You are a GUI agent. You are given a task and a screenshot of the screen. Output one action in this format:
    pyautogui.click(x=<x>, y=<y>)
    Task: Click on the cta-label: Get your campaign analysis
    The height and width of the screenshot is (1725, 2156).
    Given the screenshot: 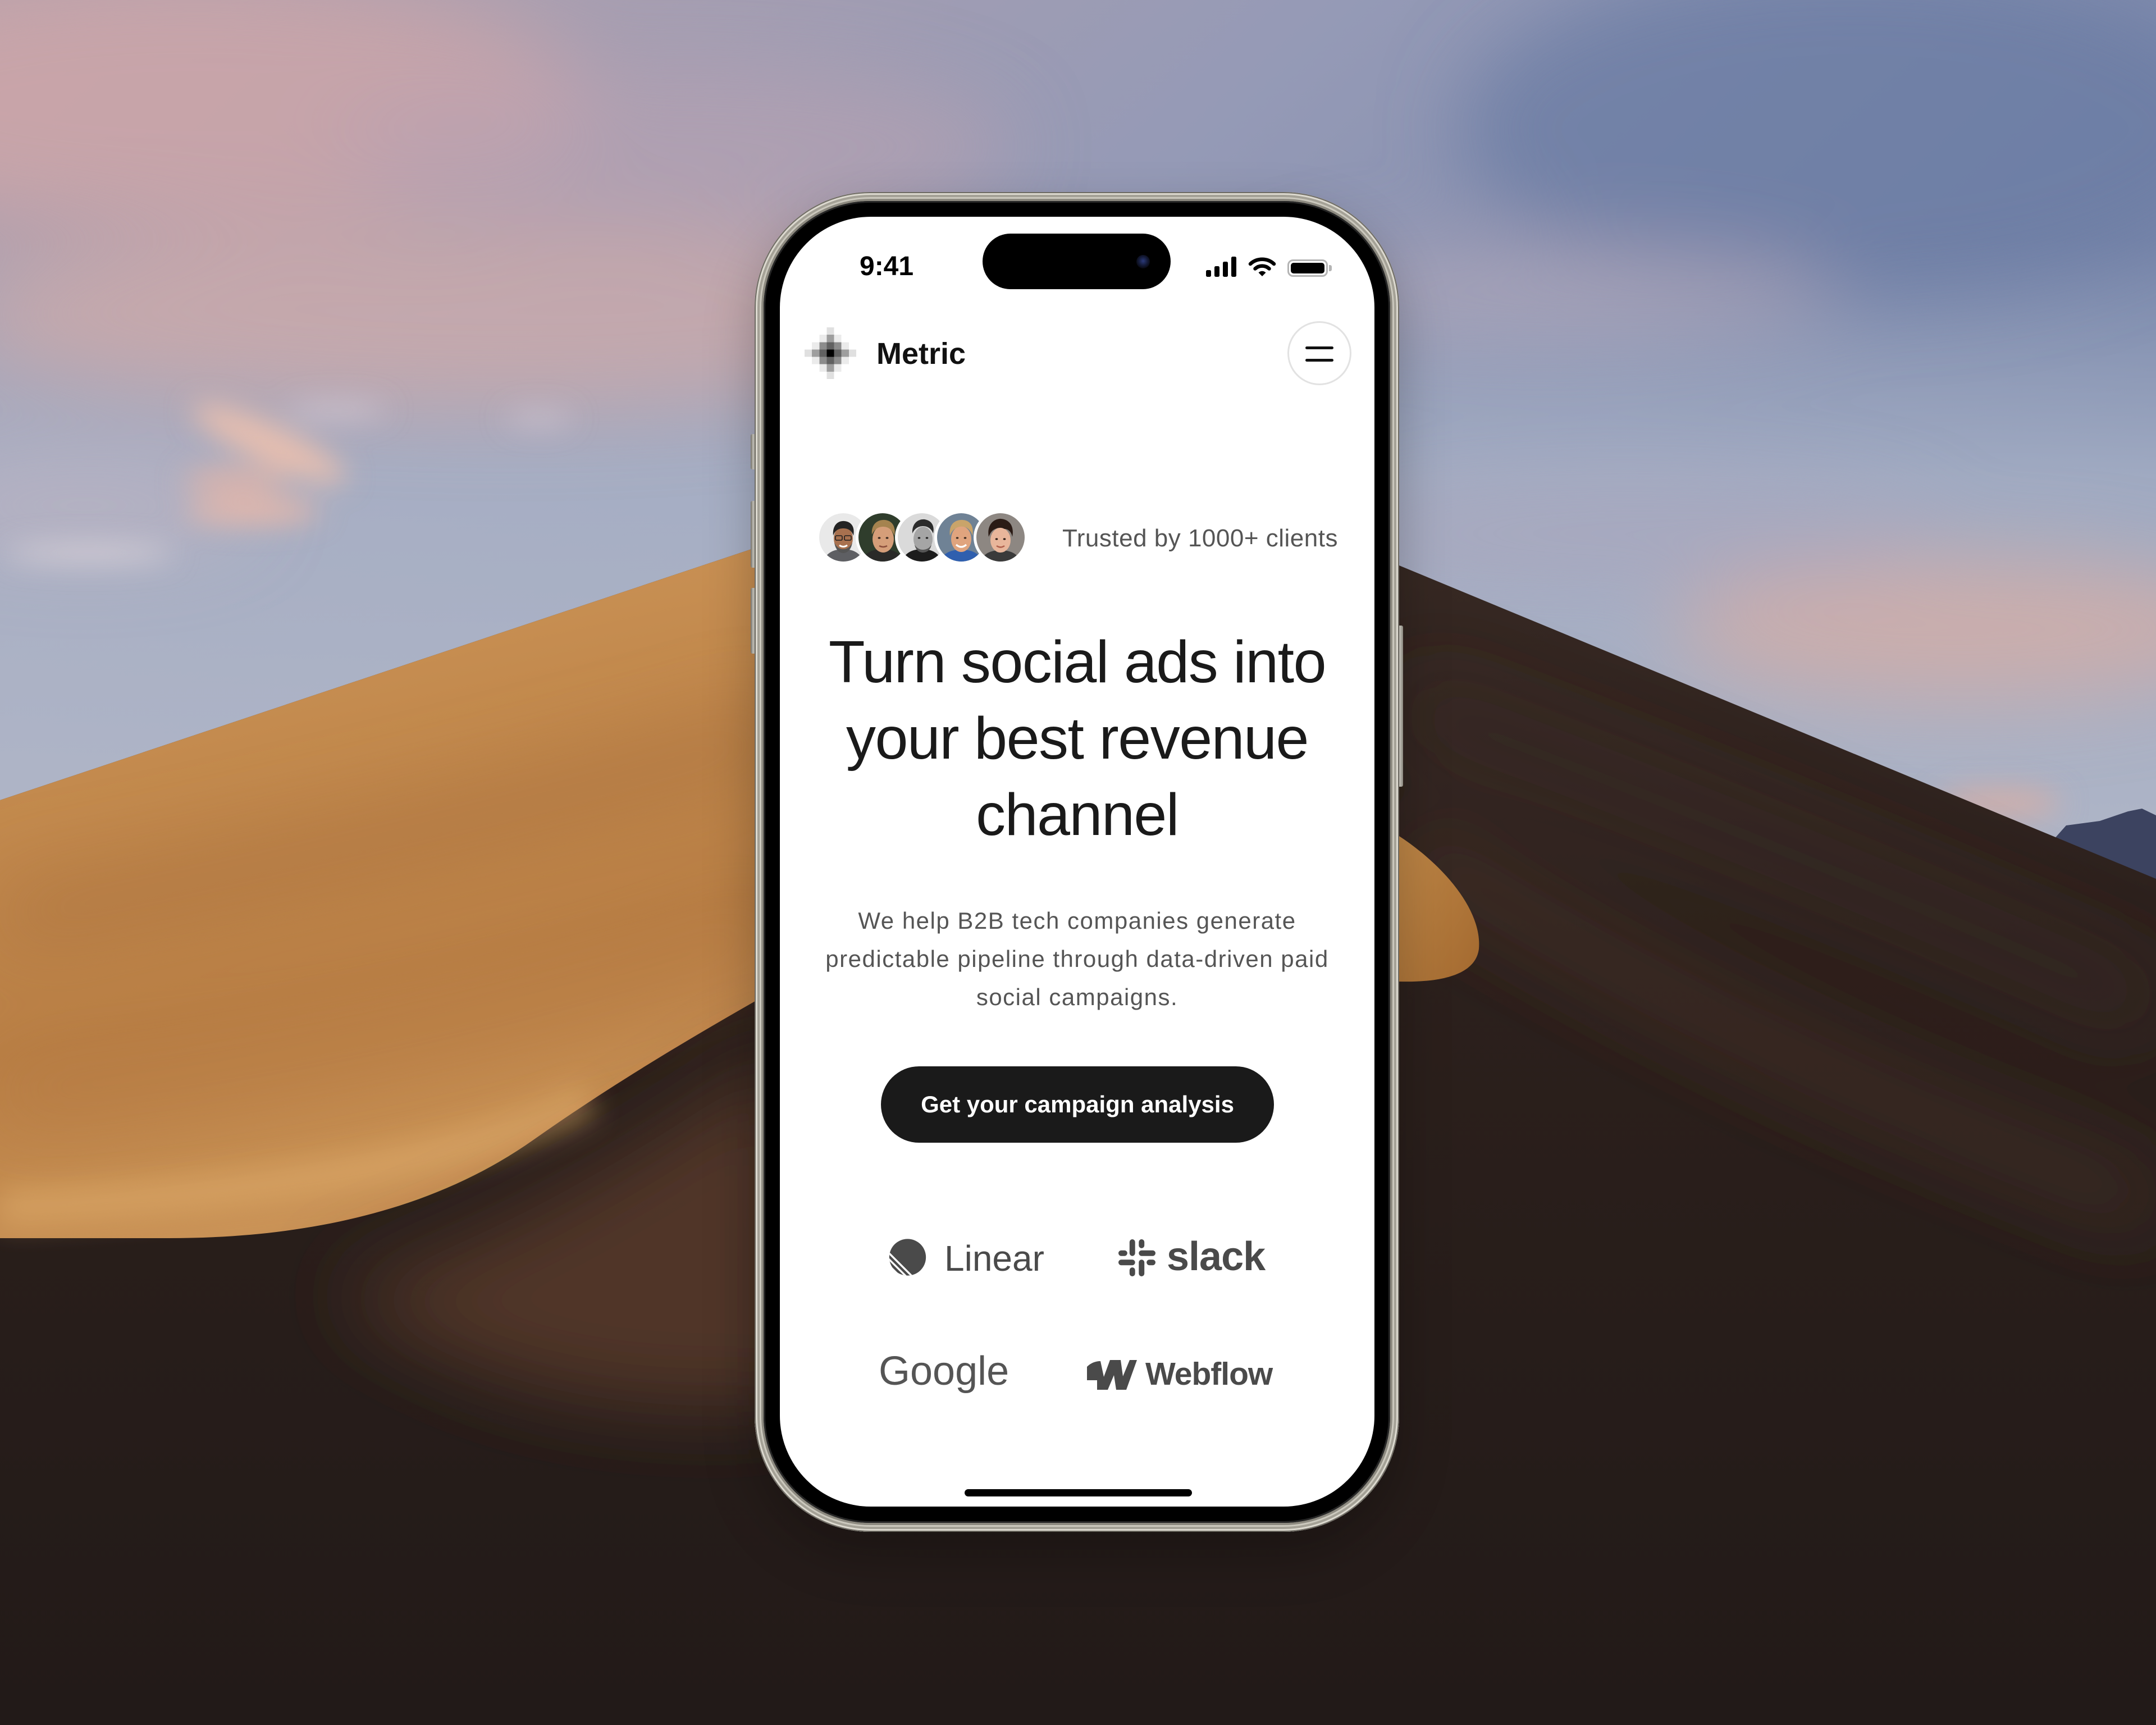 What is the action you would take?
    pyautogui.click(x=1077, y=1104)
    